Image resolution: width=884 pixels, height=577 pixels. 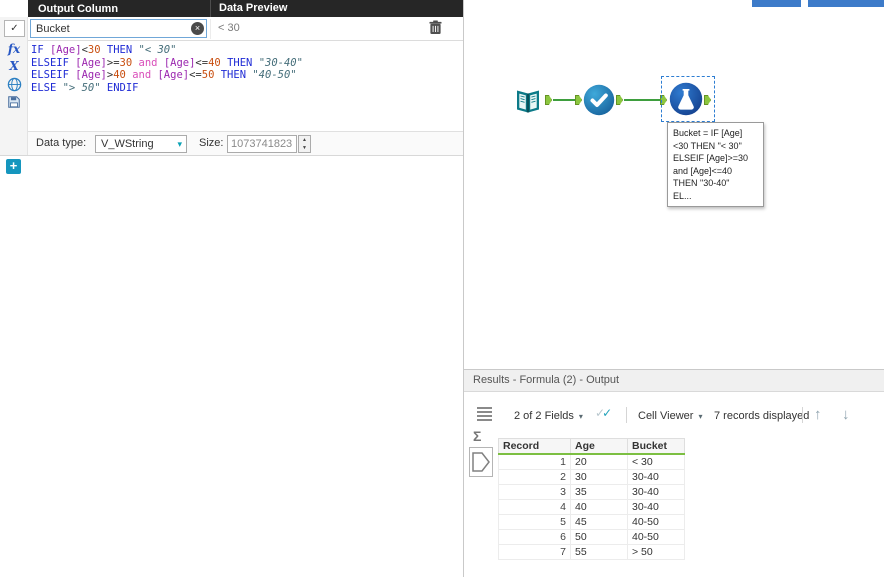 What do you see at coordinates (78, 8) in the screenshot?
I see `output-column-header: Output Column` at bounding box center [78, 8].